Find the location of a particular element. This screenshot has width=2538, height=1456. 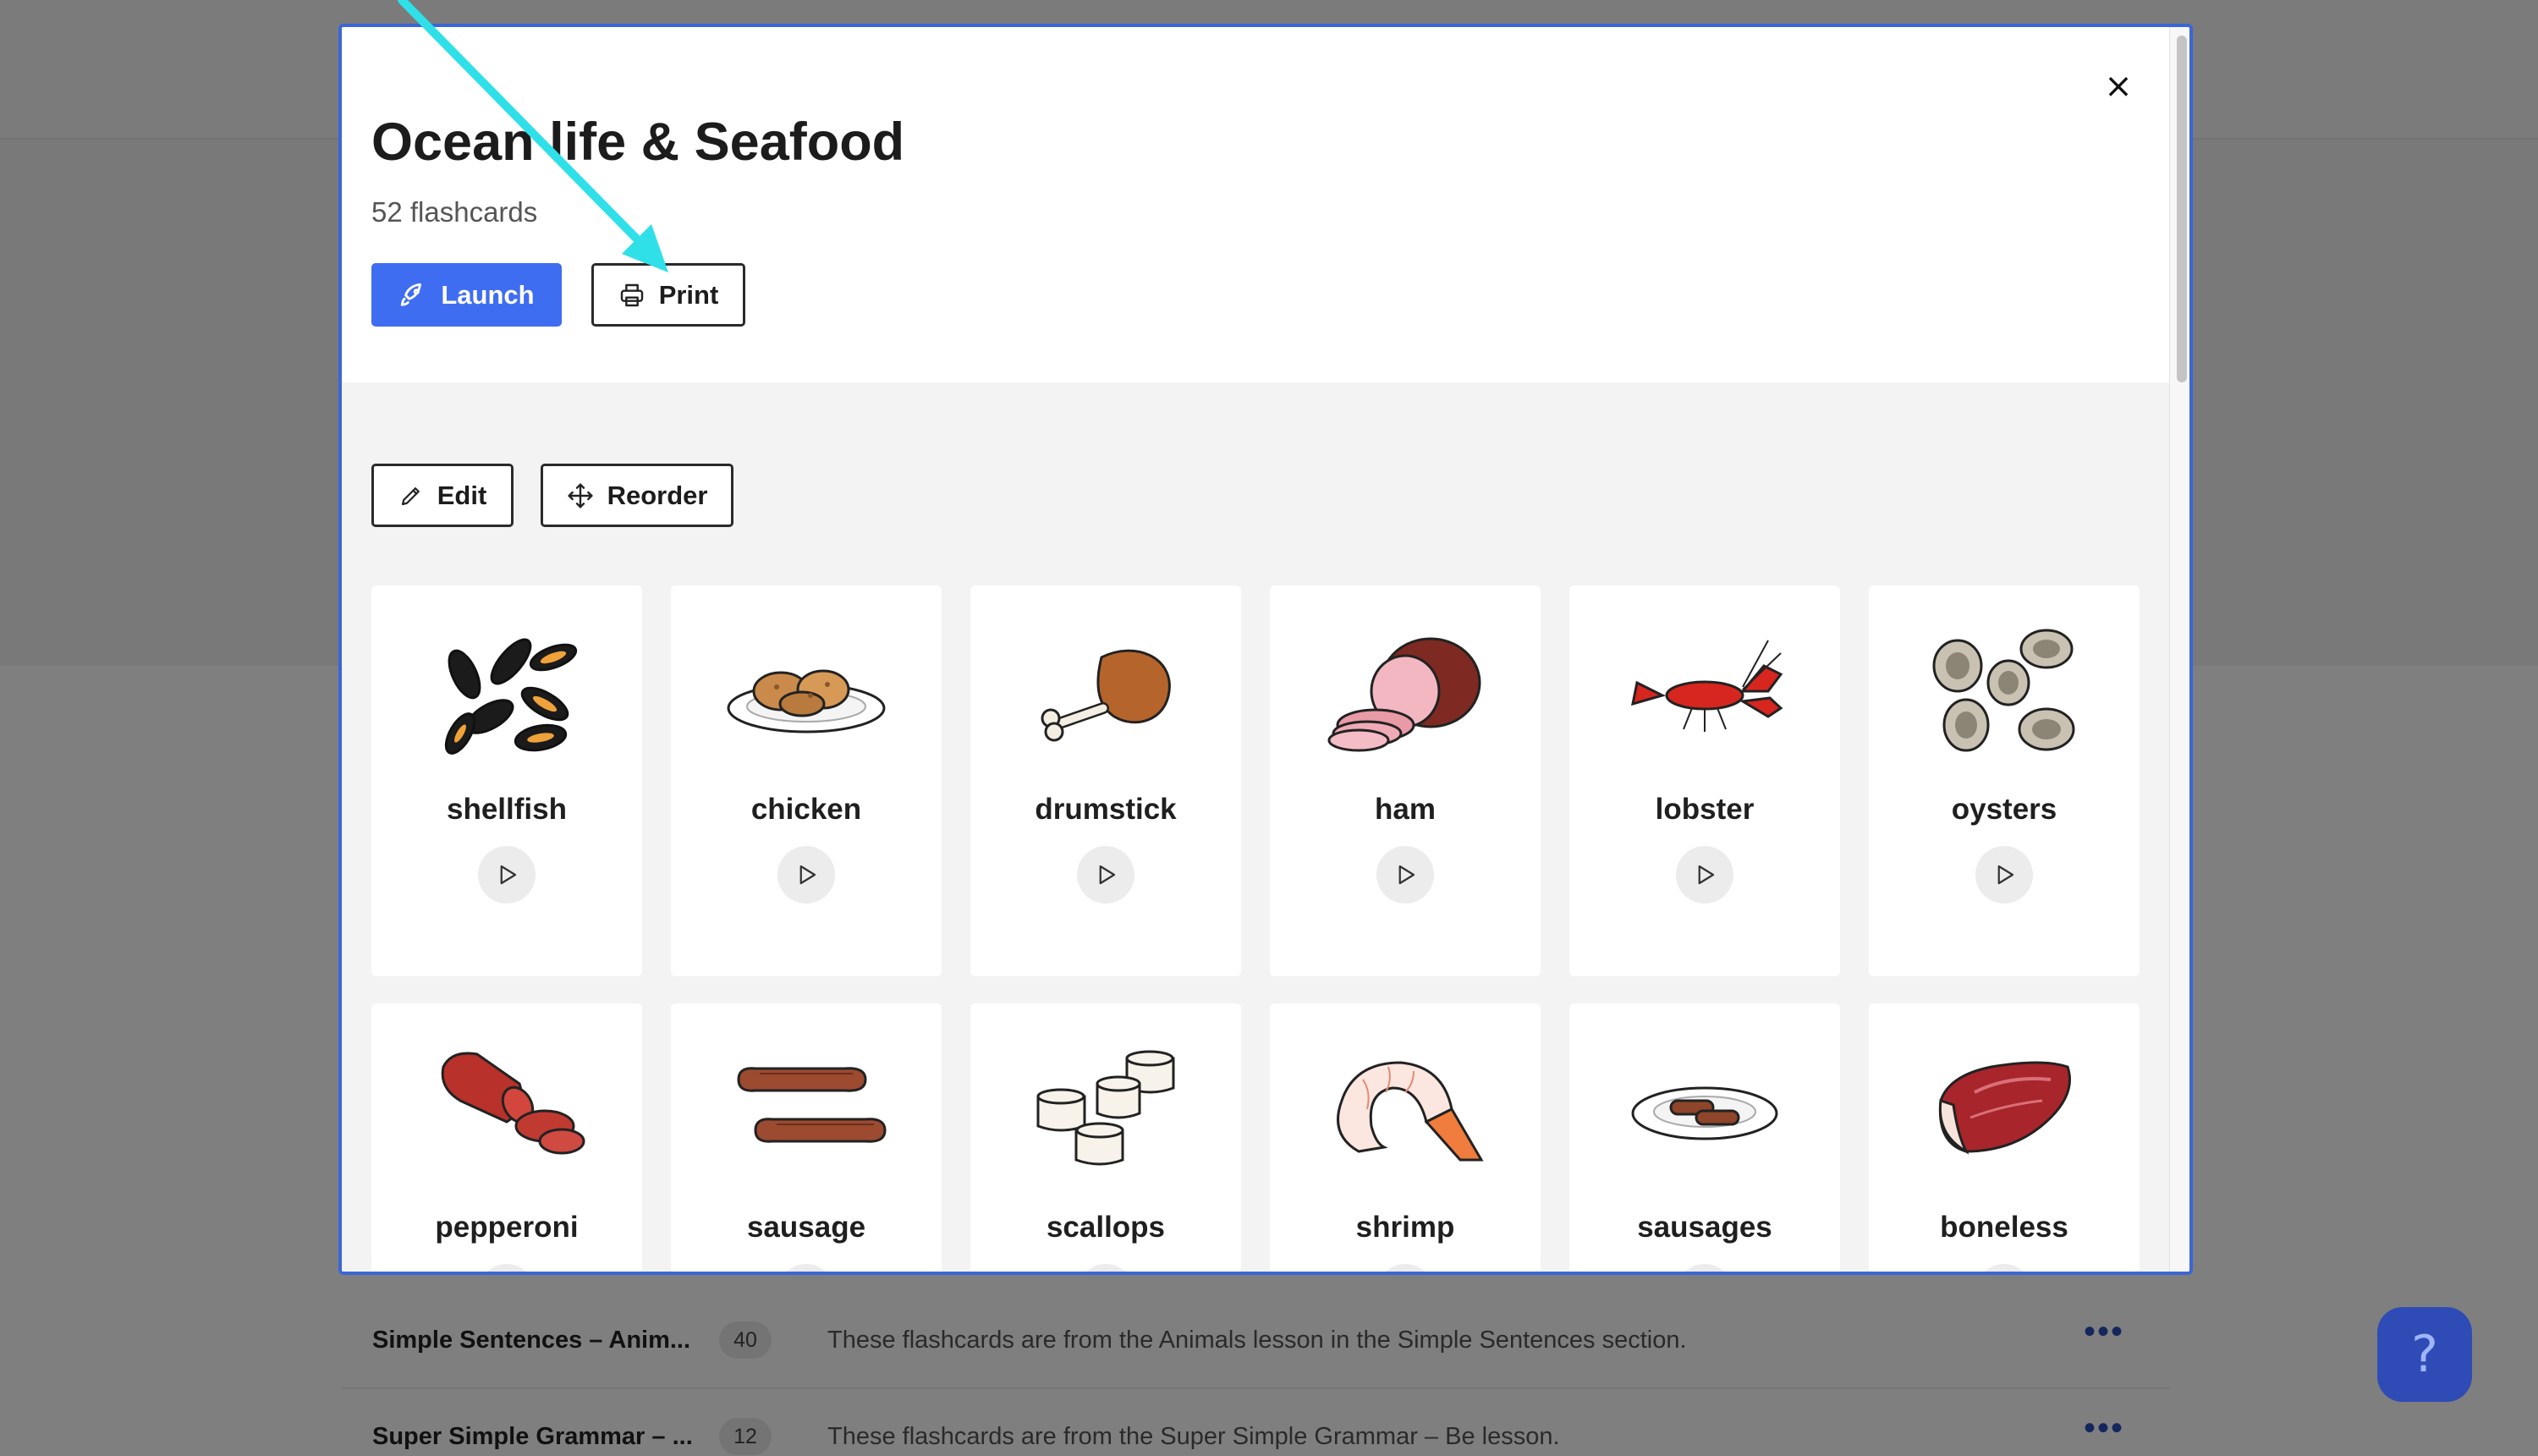

edit-button: Edit is located at coordinates (442, 496).